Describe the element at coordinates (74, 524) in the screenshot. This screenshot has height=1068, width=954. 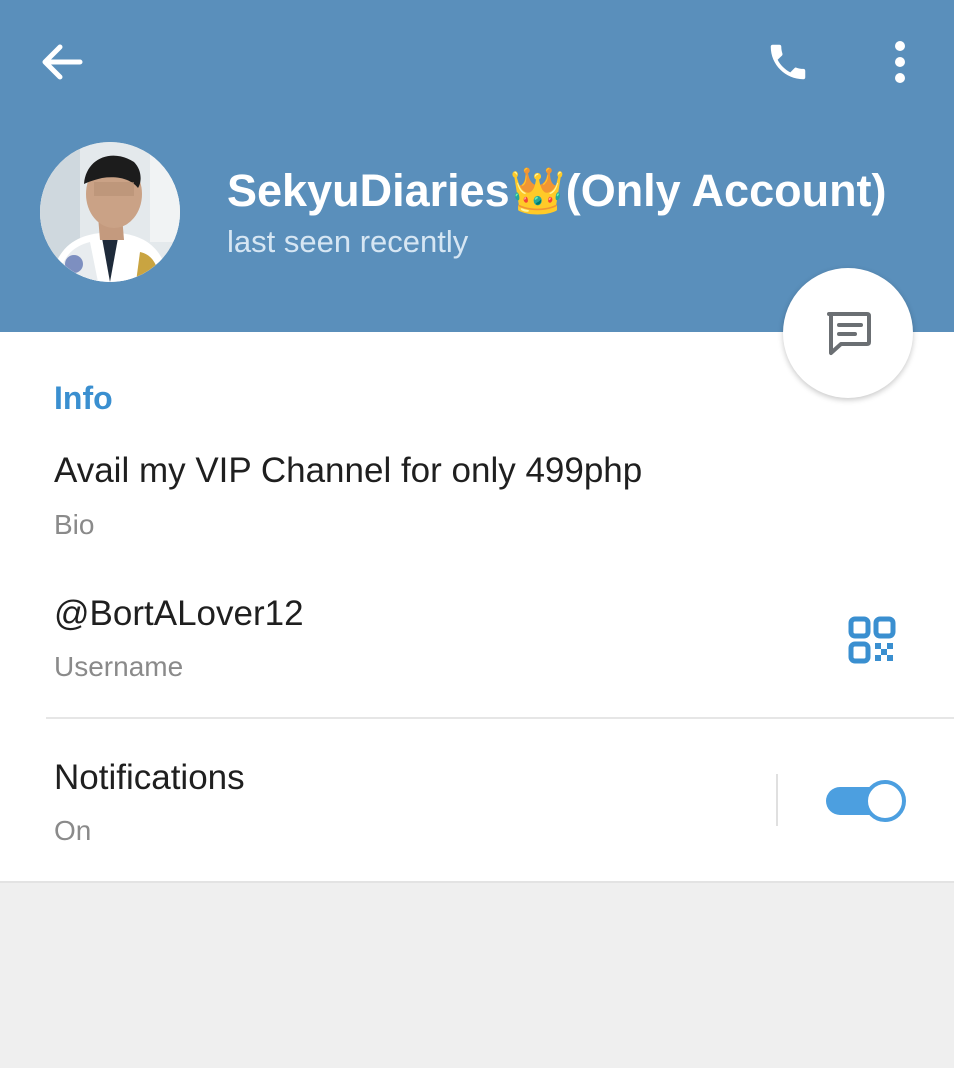
I see `bio-label: Bio` at that location.